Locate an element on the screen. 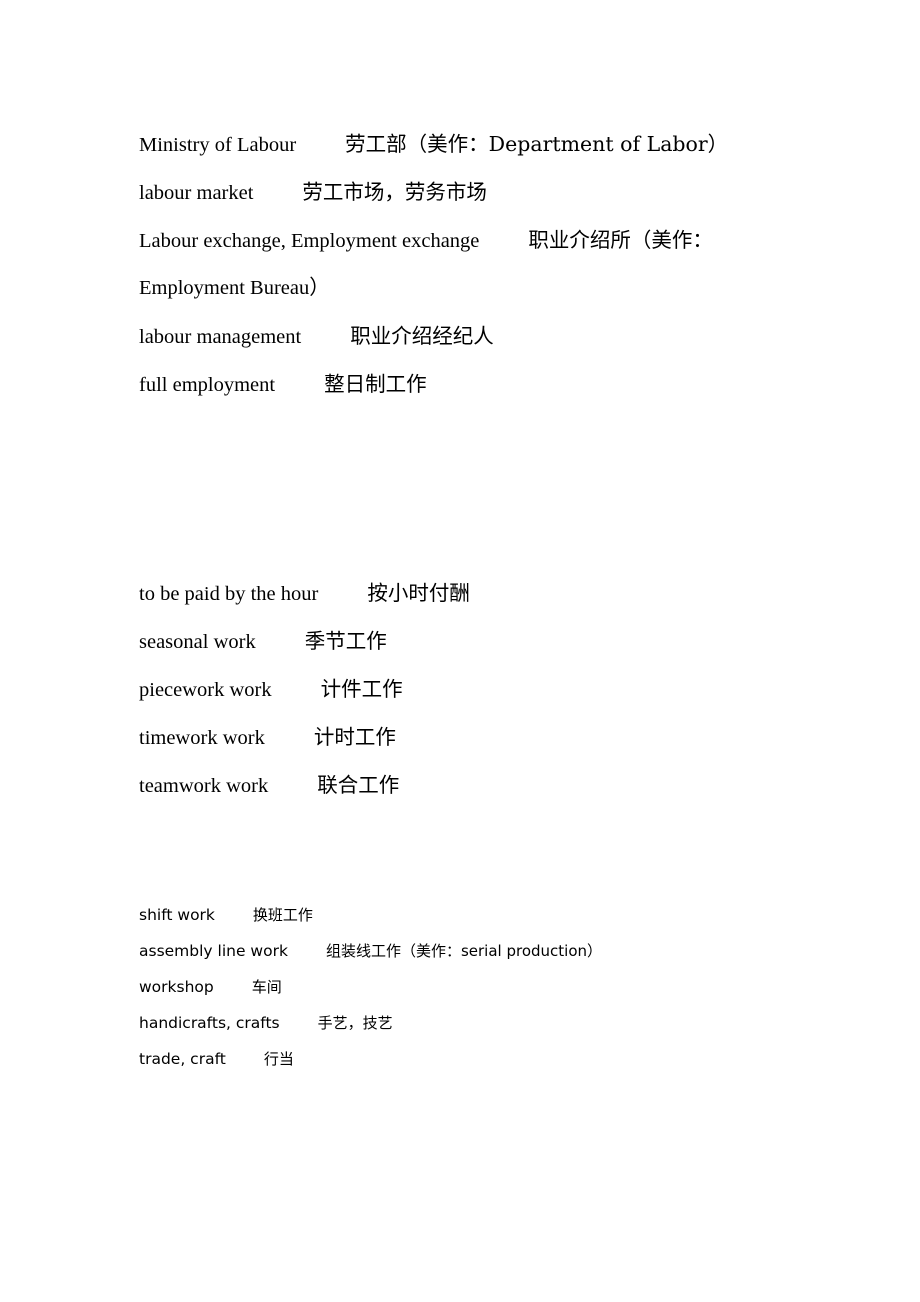  entry-term: full employment is located at coordinates (207, 385).